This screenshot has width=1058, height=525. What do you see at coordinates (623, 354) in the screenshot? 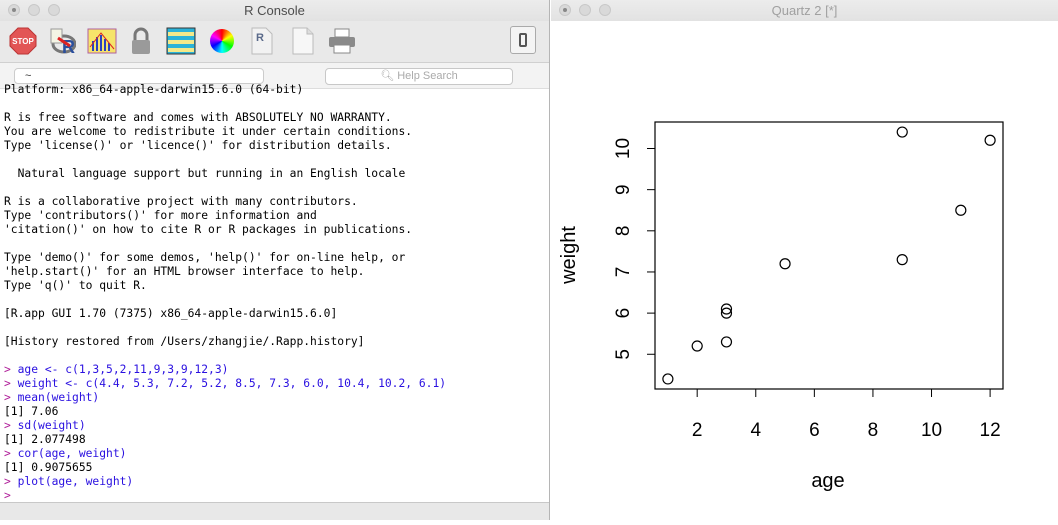
I see `y-tick-label: 5` at bounding box center [623, 354].